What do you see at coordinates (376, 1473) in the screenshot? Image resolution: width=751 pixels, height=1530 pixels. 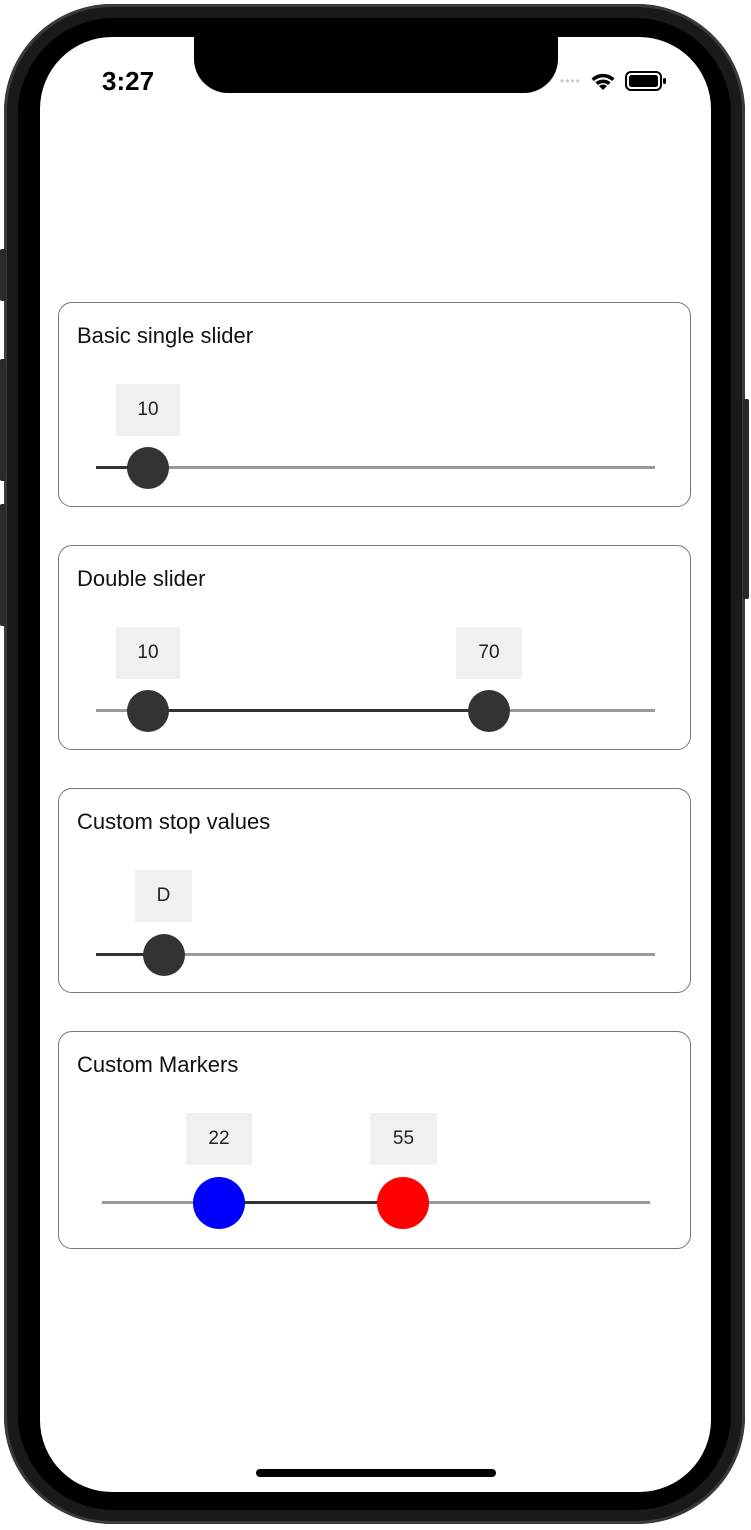 I see `home-indicator` at bounding box center [376, 1473].